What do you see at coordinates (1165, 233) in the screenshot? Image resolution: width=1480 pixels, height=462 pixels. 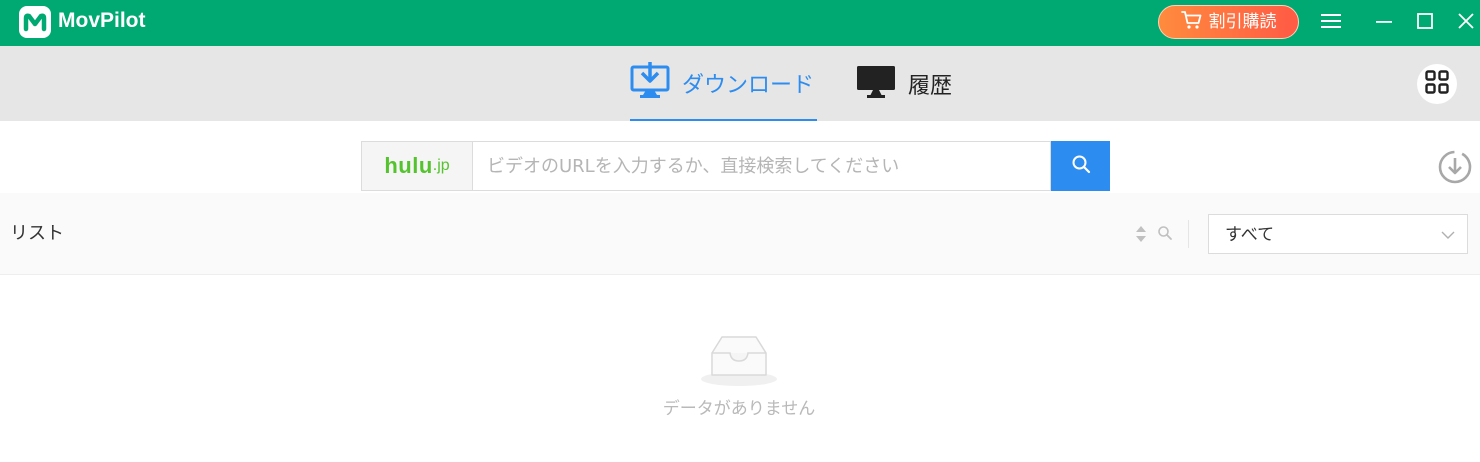 I see `list-search-icon` at bounding box center [1165, 233].